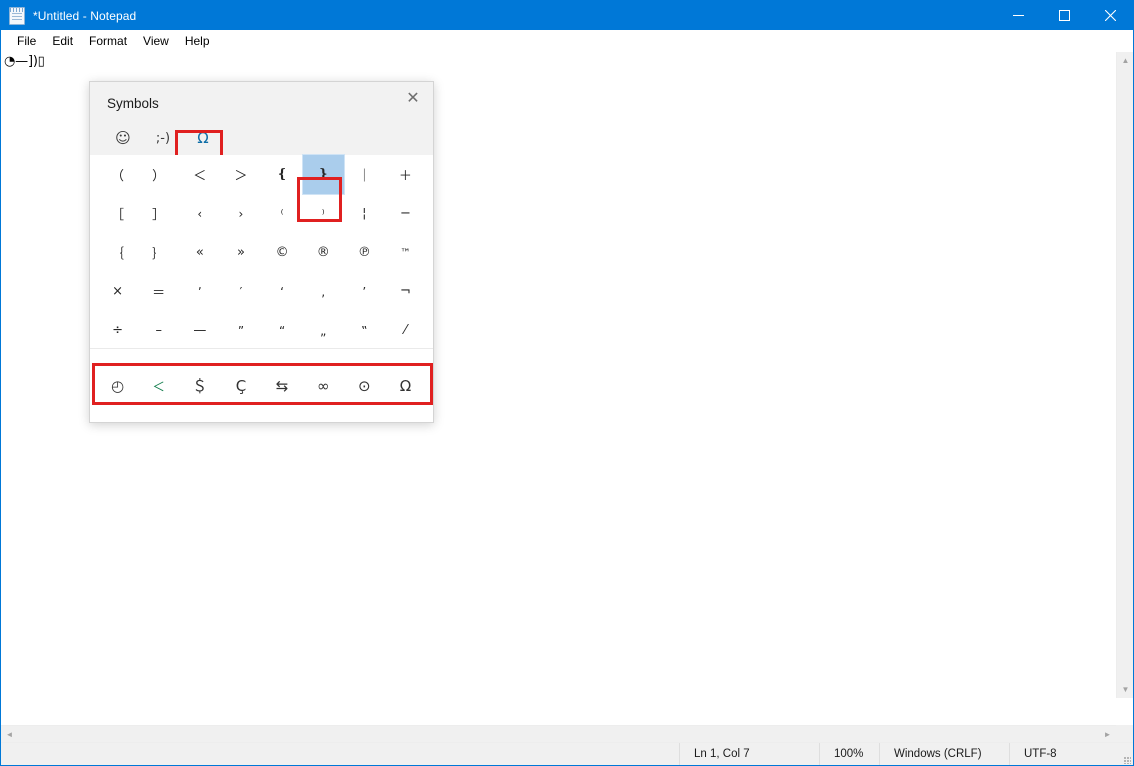 The height and width of the screenshot is (766, 1134). I want to click on status-line-ending: Windows (CRLF), so click(944, 753).